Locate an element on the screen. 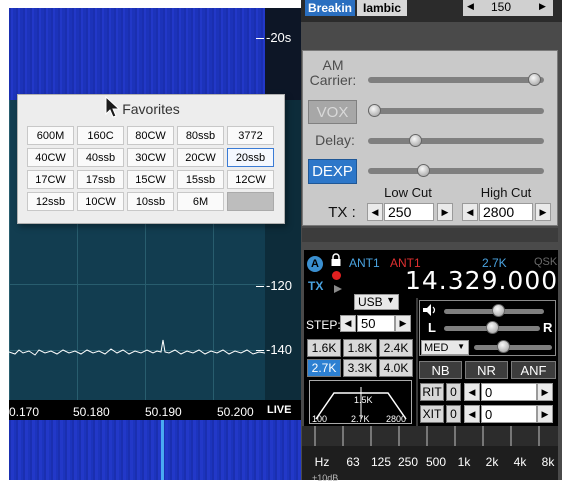  filter-button: 1.6K is located at coordinates (324, 348).